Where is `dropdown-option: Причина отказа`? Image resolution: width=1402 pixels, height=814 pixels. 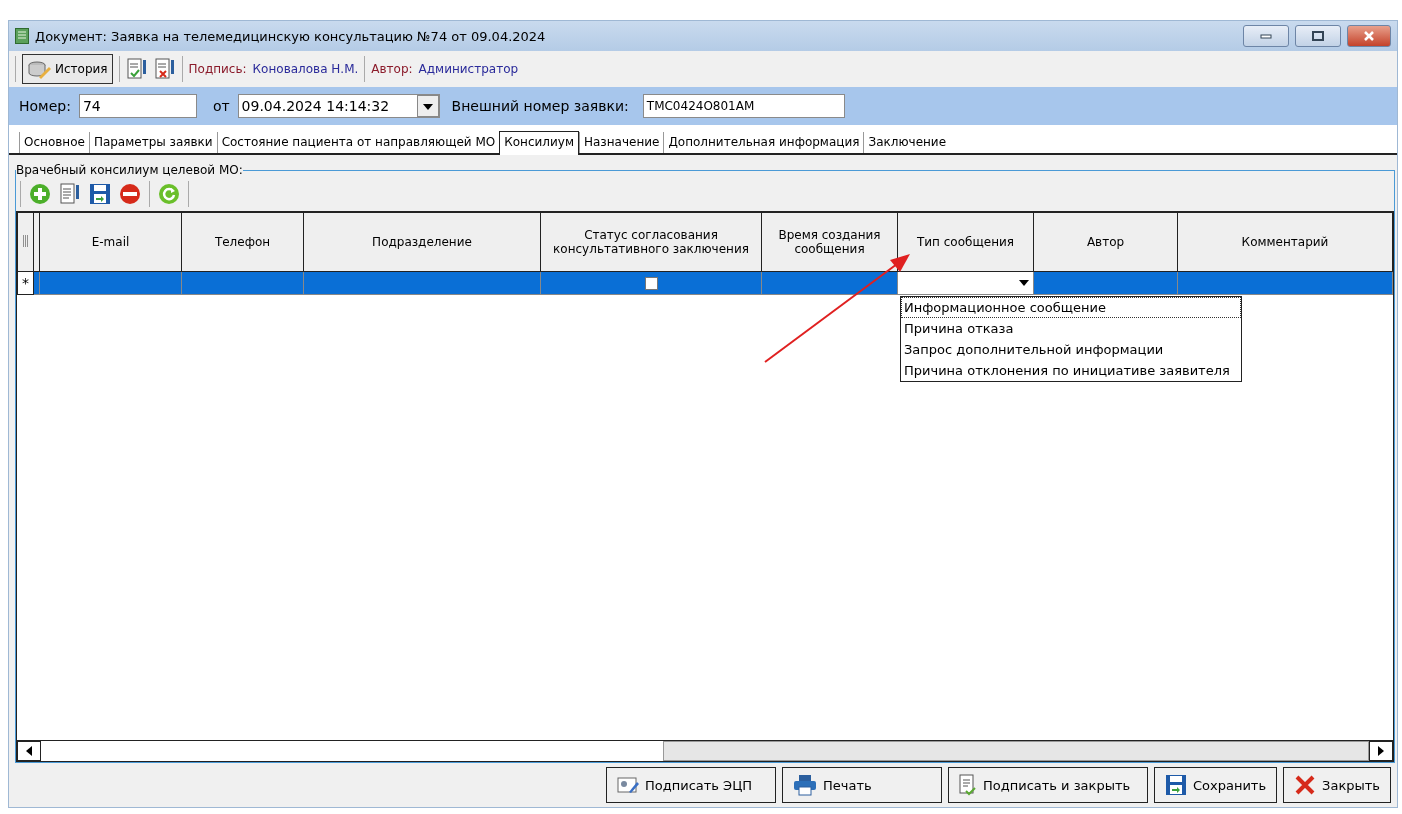 dropdown-option: Причина отказа is located at coordinates (1071, 328).